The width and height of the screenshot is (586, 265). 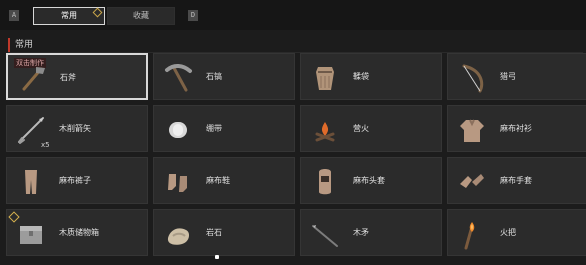 I want to click on item-label: 木质储物箱, so click(x=79, y=232).